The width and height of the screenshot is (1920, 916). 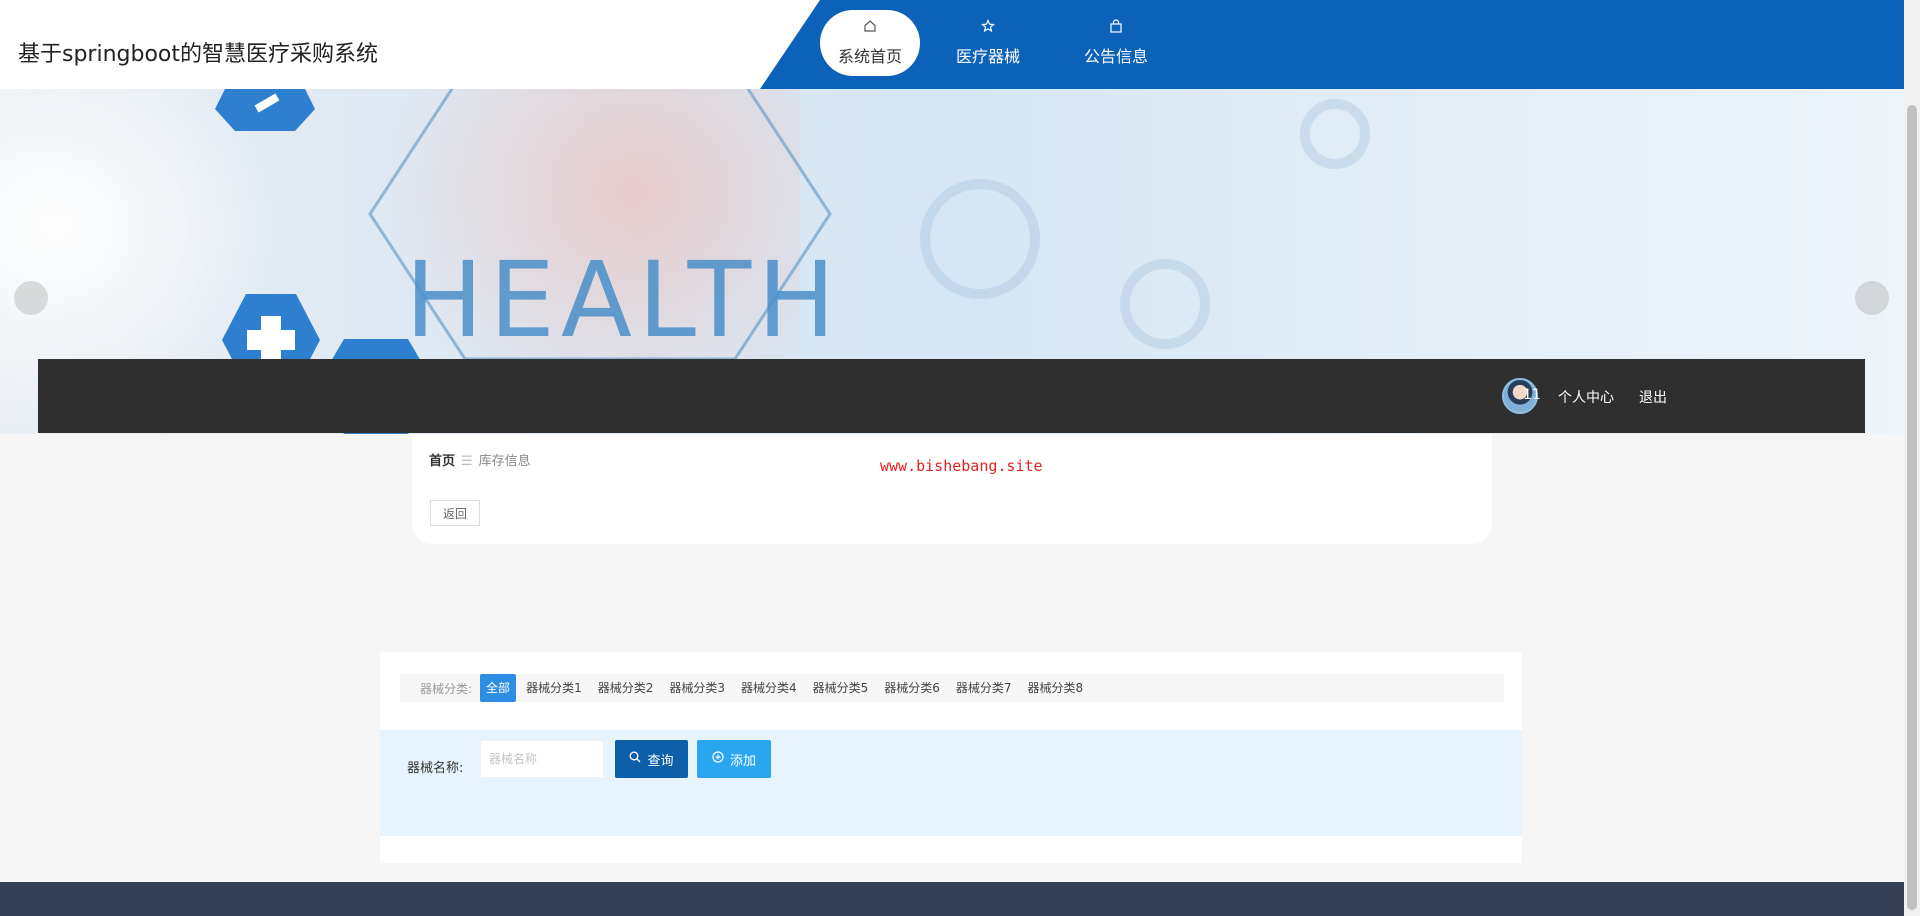 What do you see at coordinates (952, 899) in the screenshot?
I see `footer` at bounding box center [952, 899].